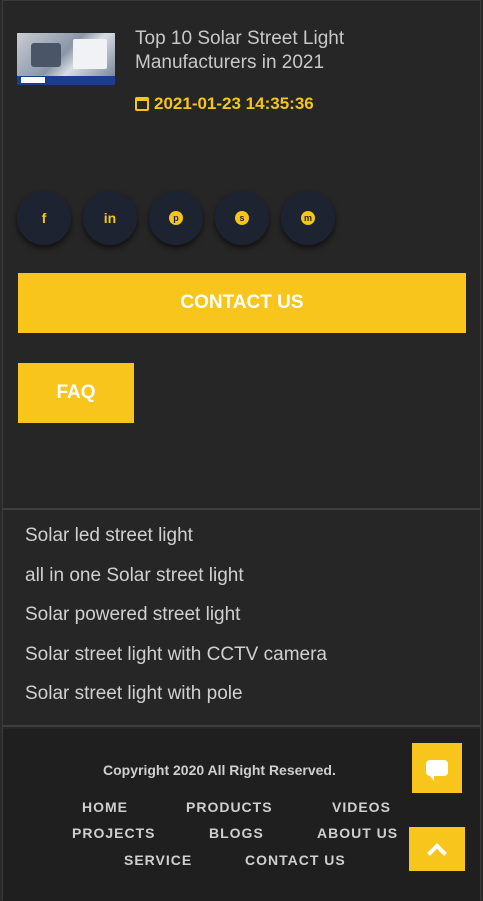 This screenshot has height=901, width=483. I want to click on product-link: Solar led street light, so click(176, 536).